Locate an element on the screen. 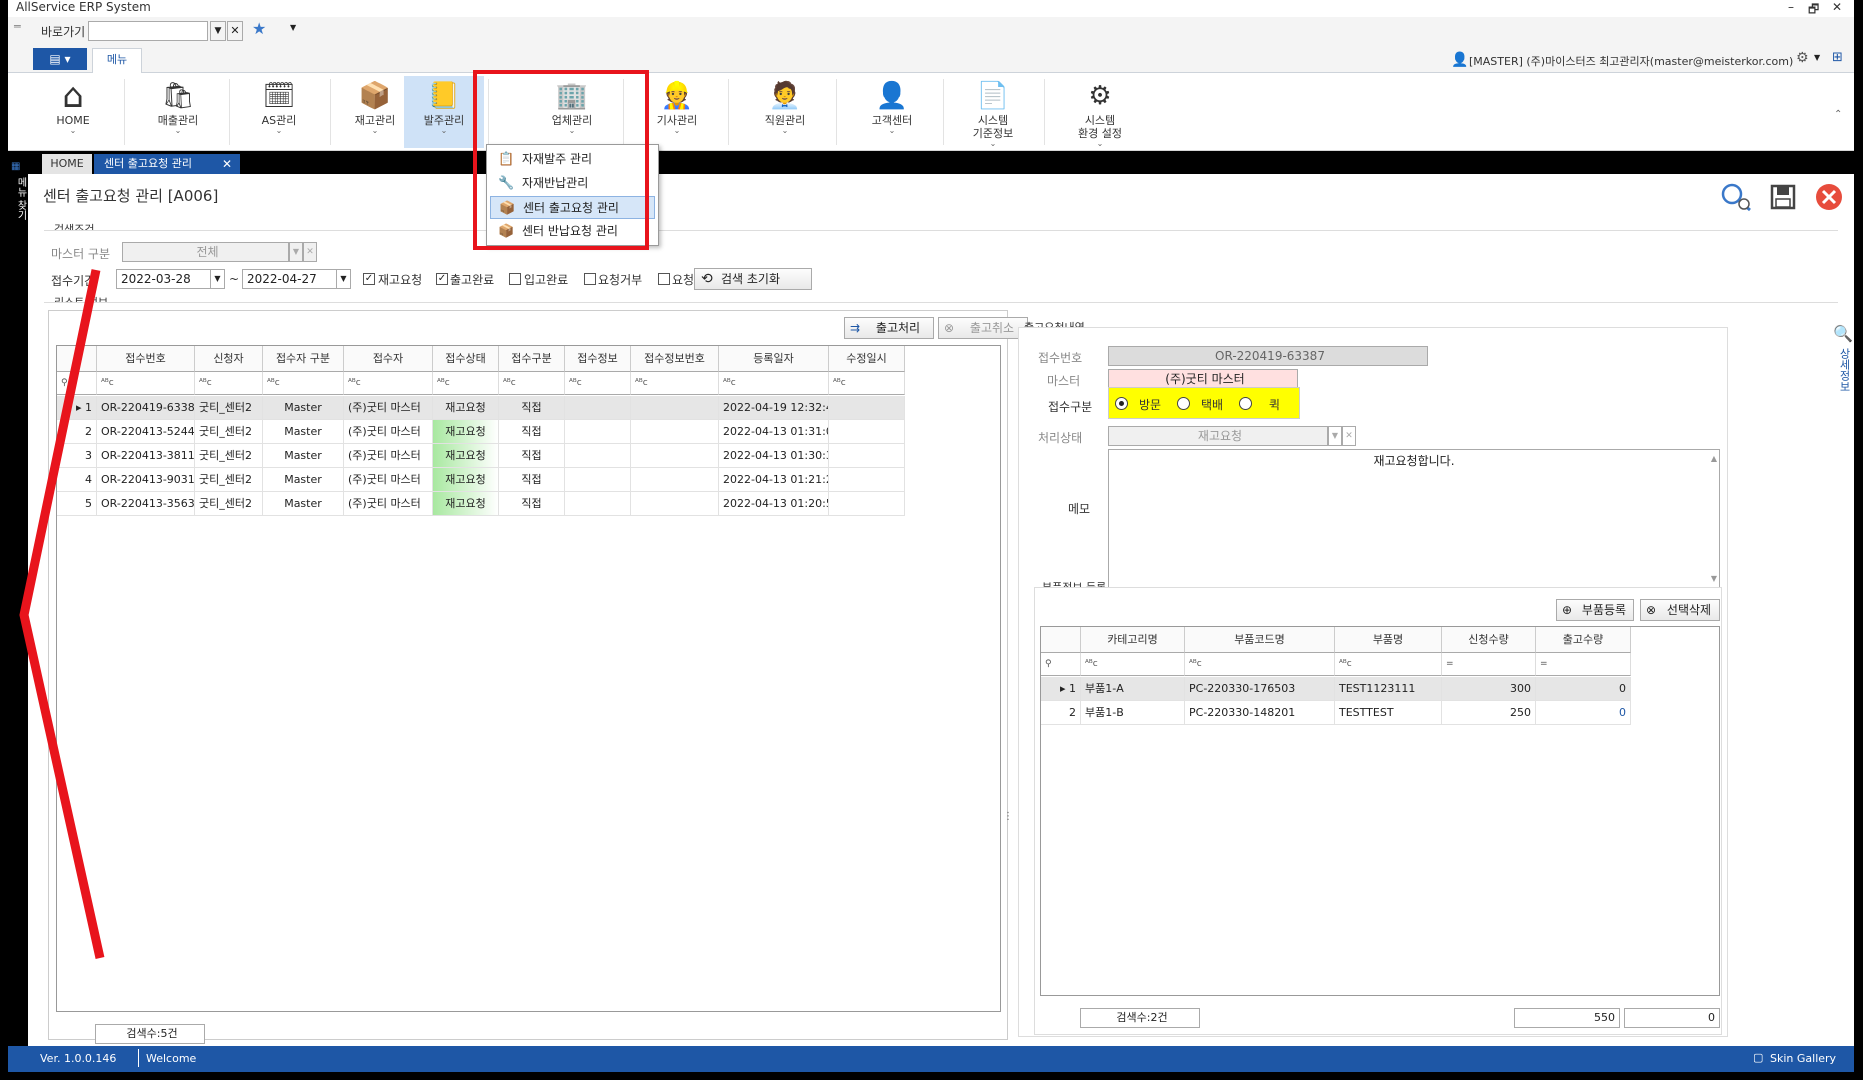  tab-menu: 메뉴 is located at coordinates (117, 60).